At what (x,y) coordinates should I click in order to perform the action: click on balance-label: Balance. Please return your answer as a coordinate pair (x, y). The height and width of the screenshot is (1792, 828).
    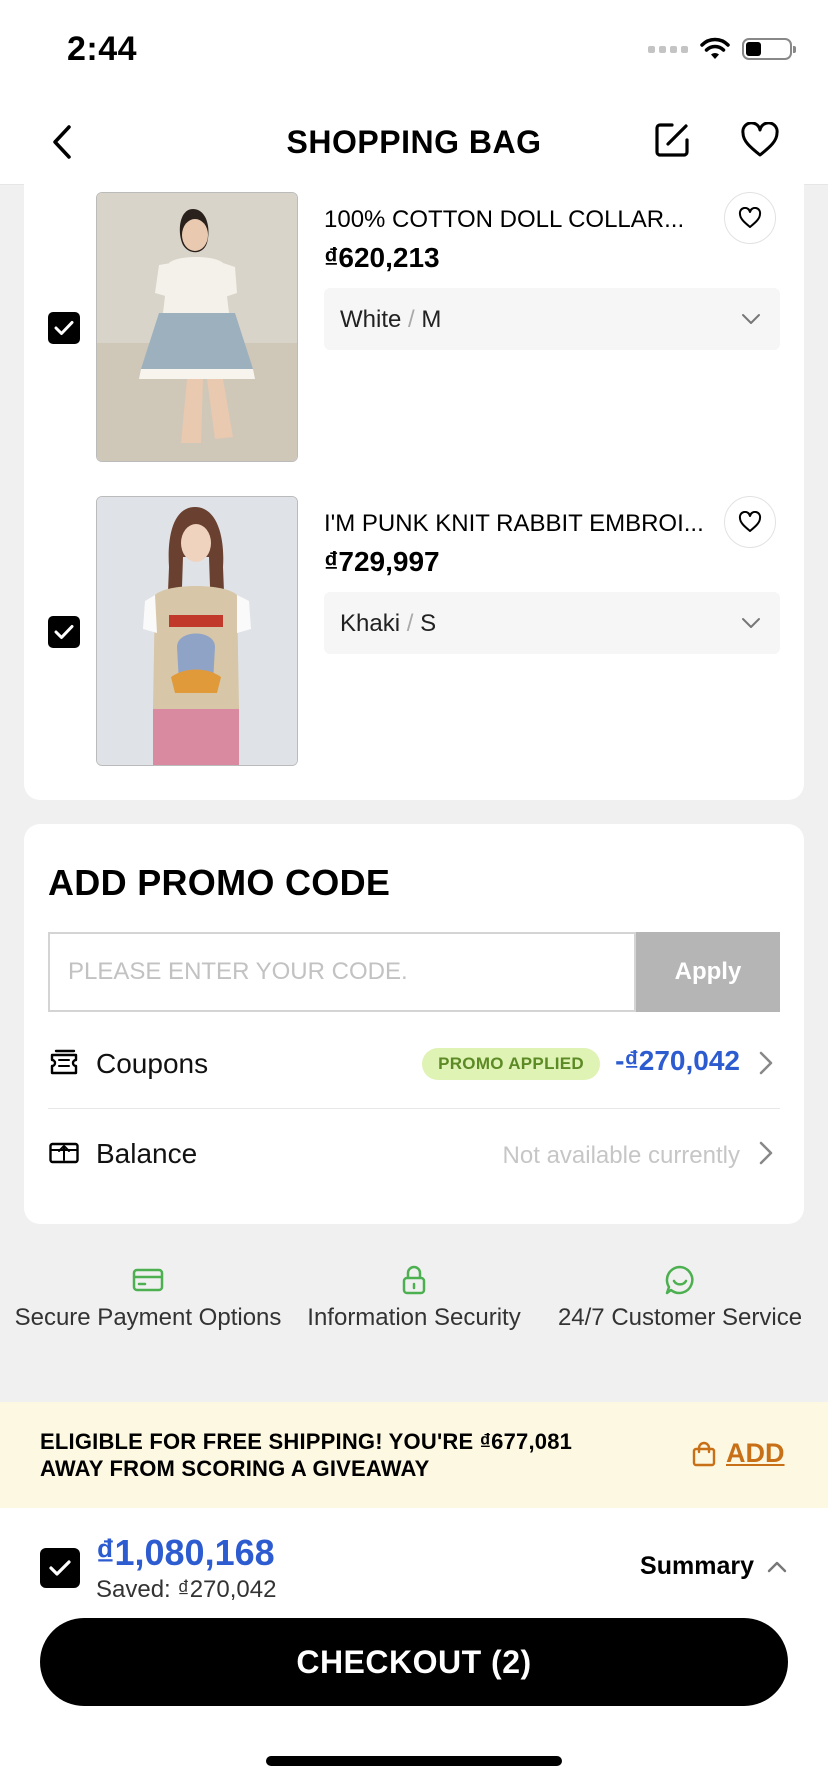
    Looking at the image, I should click on (147, 1153).